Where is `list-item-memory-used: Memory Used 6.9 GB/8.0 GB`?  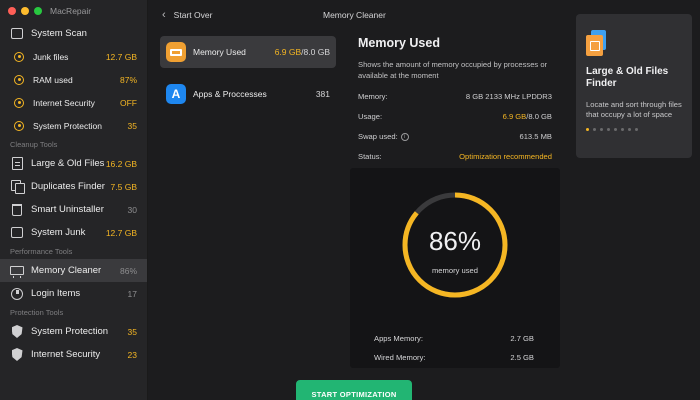
list-item-memory-used: Memory Used 6.9 GB/8.0 GB is located at coordinates (248, 52).